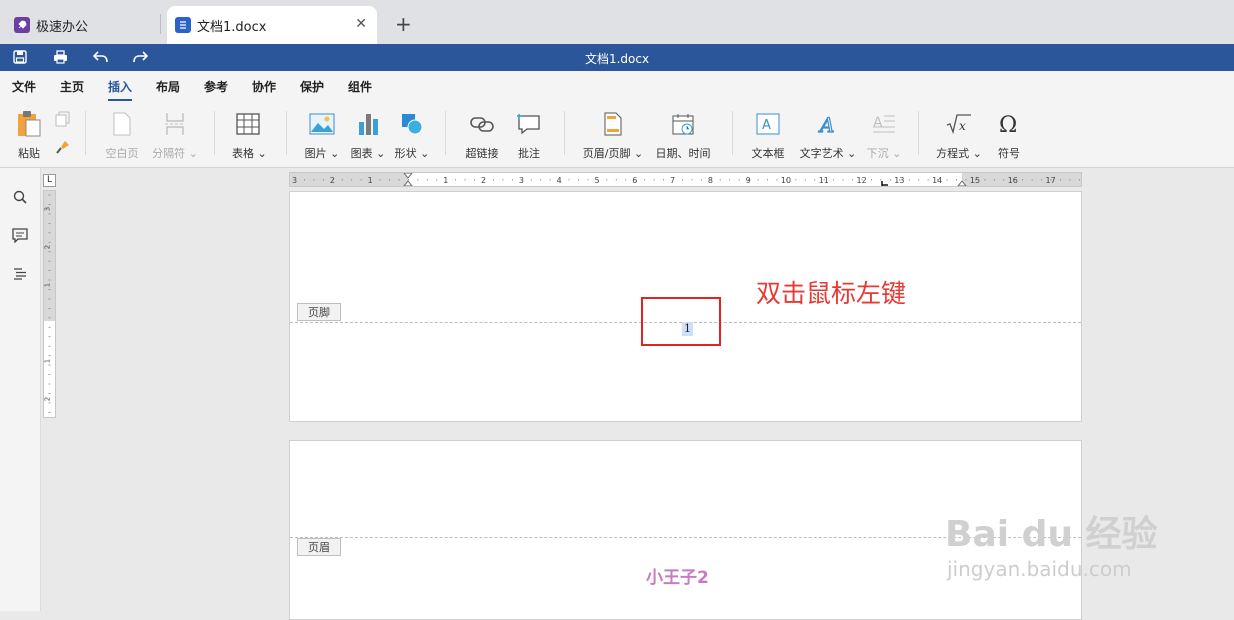 The image size is (1234, 620). I want to click on text-box-icon: A, so click(768, 124).